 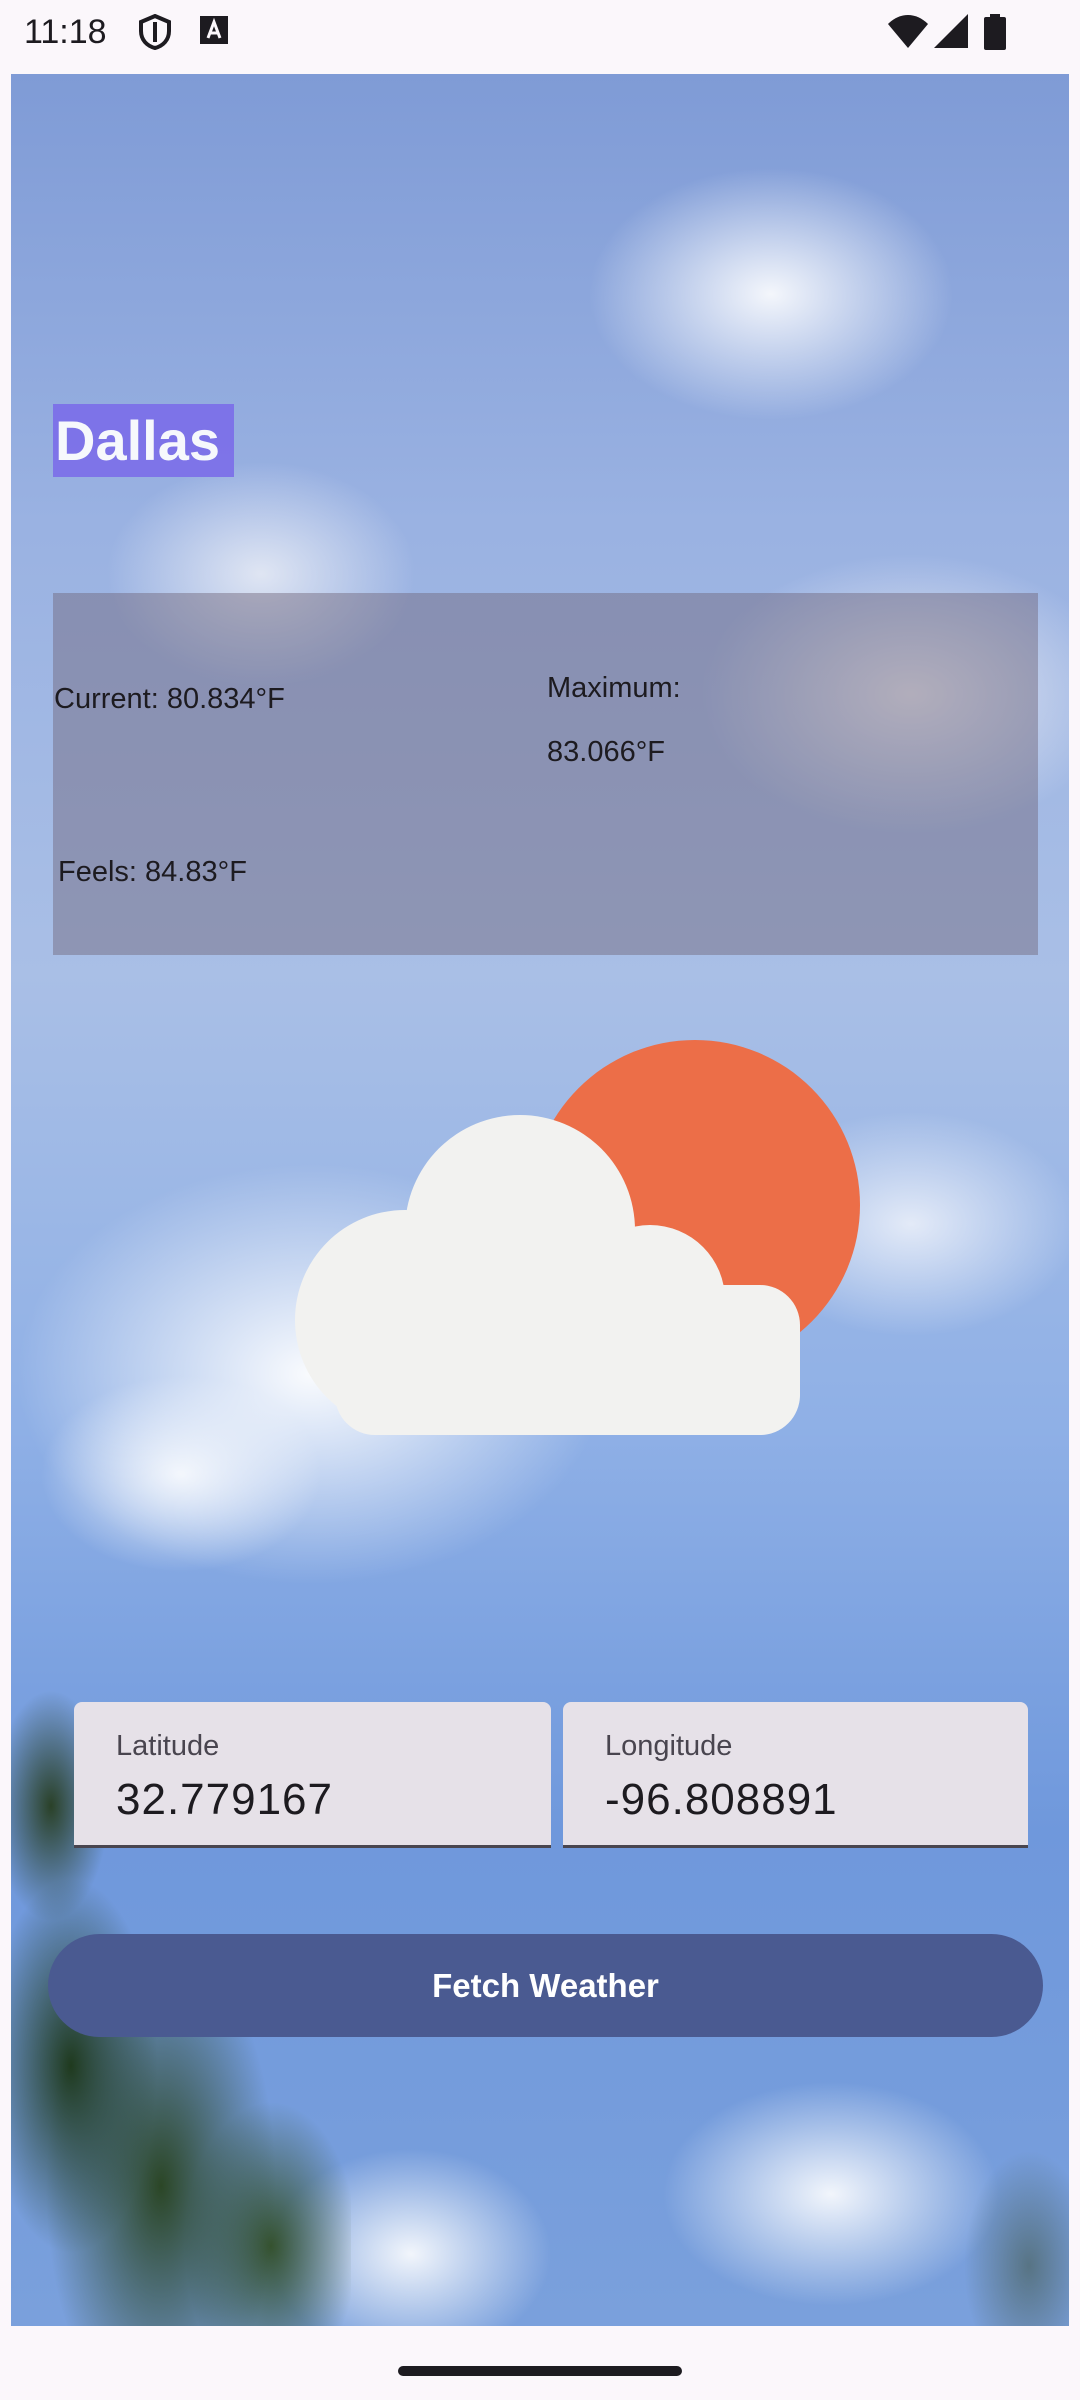 What do you see at coordinates (152, 872) in the screenshot?
I see `feels-like-temperature: Feels: 84.83°F` at bounding box center [152, 872].